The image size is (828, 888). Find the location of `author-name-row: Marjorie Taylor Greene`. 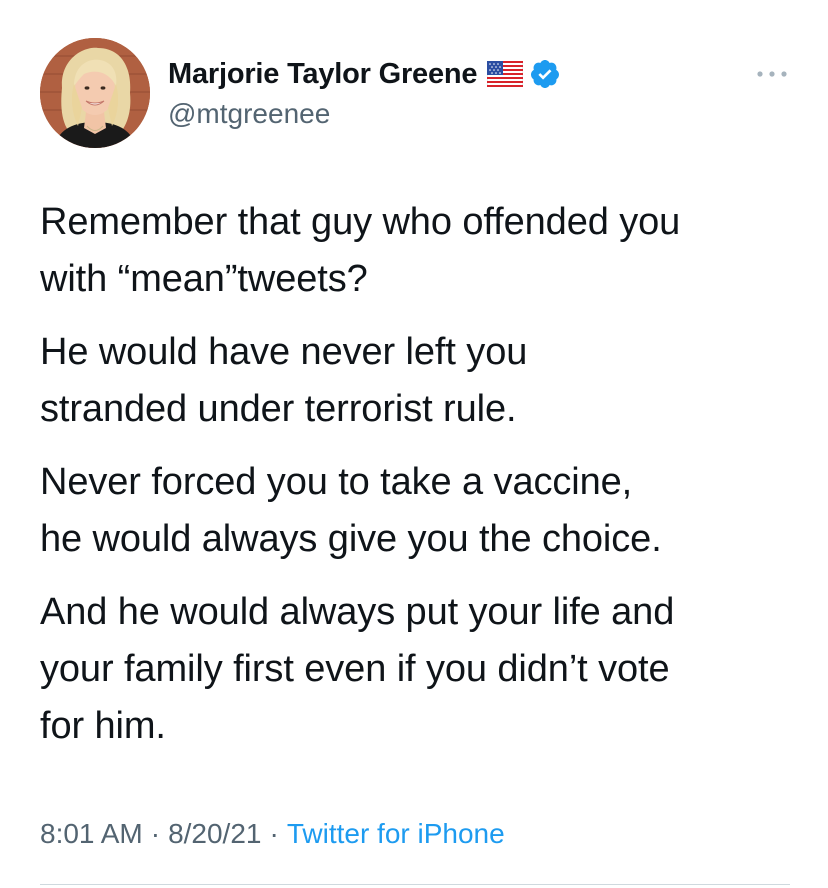

author-name-row: Marjorie Taylor Greene is located at coordinates (364, 74).